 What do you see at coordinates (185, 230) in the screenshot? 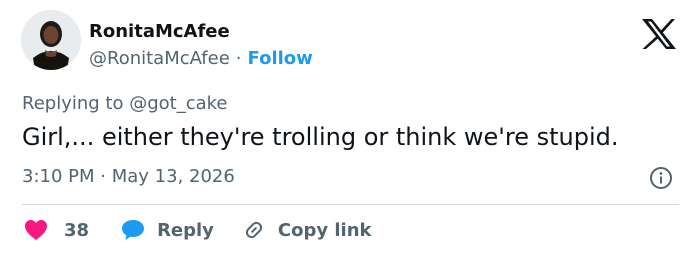
I see `reply-label: Reply` at bounding box center [185, 230].